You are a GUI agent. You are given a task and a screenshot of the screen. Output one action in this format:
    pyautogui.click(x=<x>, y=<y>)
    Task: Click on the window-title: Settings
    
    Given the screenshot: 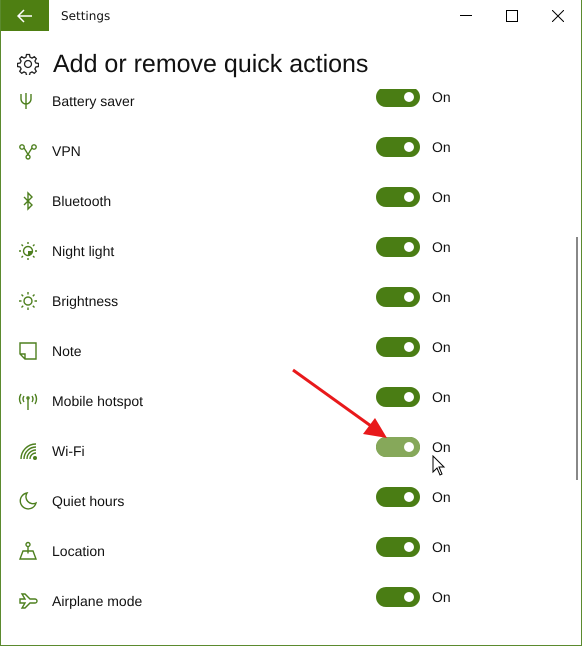 What is the action you would take?
    pyautogui.click(x=86, y=15)
    